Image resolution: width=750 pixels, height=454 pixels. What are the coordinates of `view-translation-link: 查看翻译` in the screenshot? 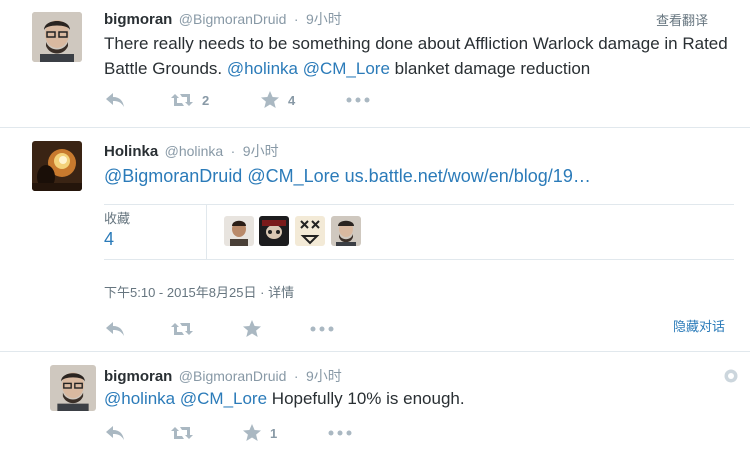 It's located at (682, 19).